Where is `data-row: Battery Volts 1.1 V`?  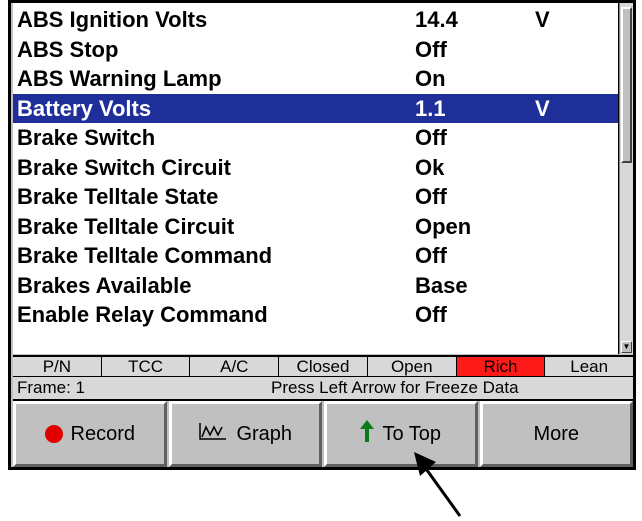 data-row: Battery Volts 1.1 V is located at coordinates (315, 108).